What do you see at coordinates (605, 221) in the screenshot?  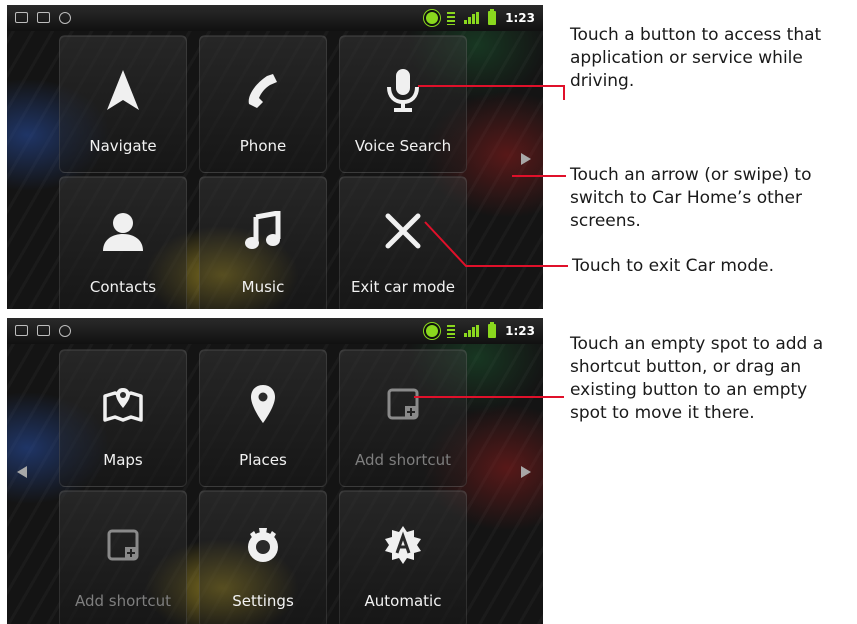 I see `callout-text: screens.` at bounding box center [605, 221].